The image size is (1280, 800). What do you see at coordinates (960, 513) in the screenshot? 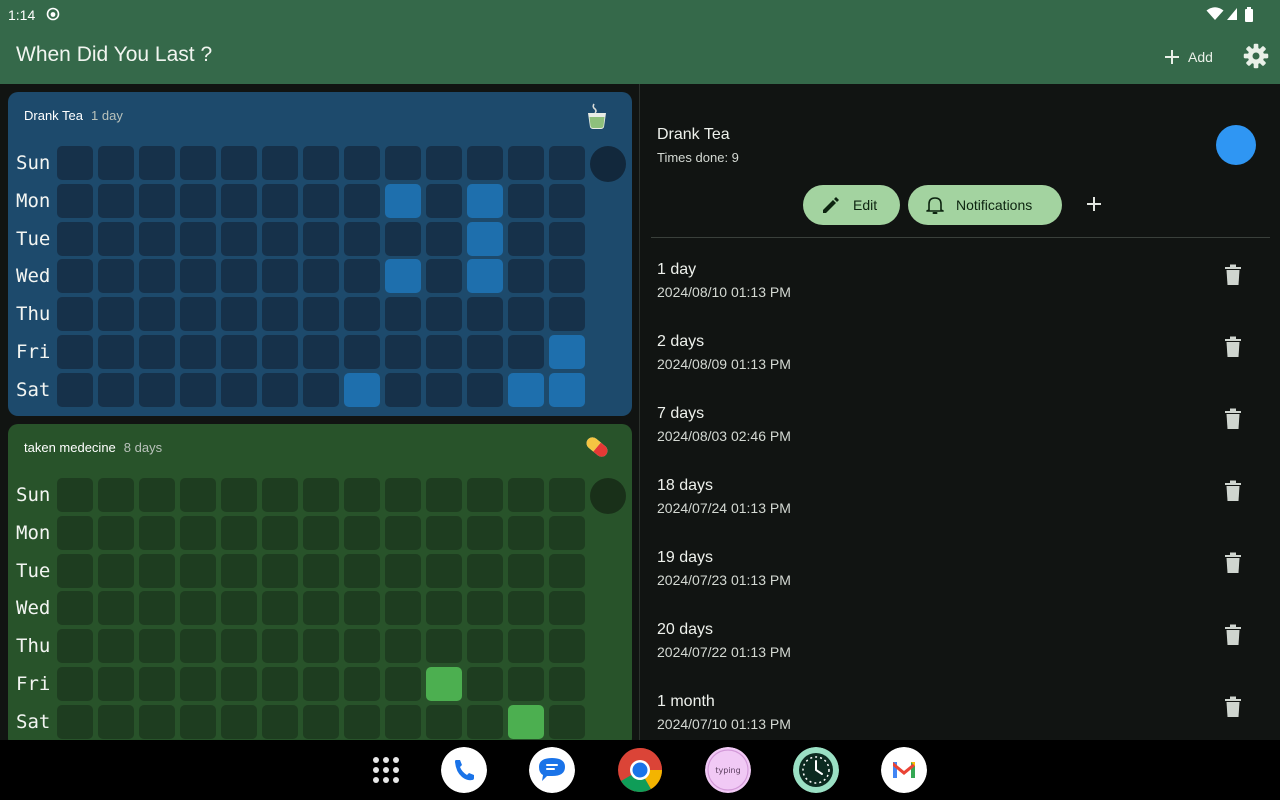
I see `history-entry: 18 days 2024/07/24 01:13 PM` at bounding box center [960, 513].